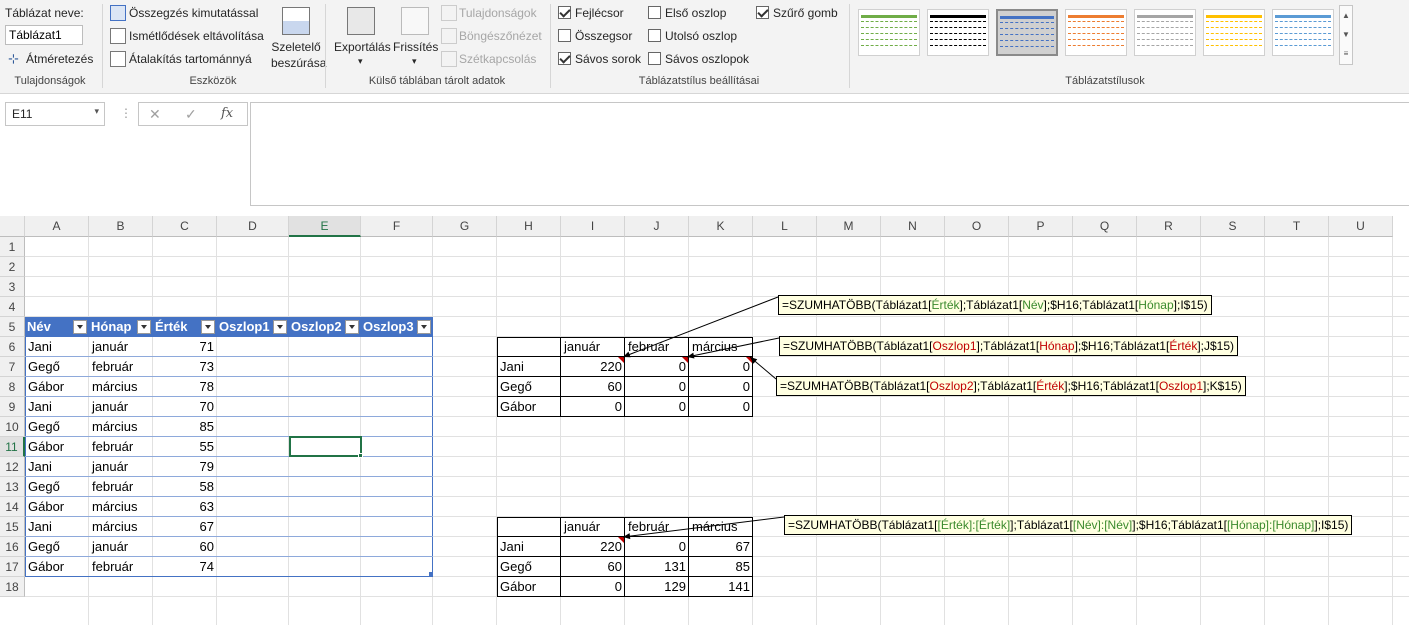 This screenshot has height=625, width=1409. I want to click on row-header: 9, so click(12, 407).